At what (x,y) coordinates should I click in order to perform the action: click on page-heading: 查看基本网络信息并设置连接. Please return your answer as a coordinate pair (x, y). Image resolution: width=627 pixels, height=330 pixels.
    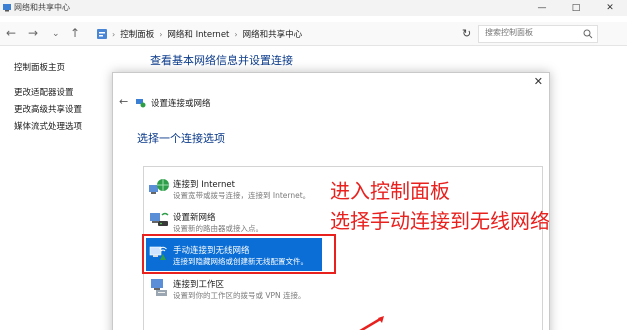
    Looking at the image, I should click on (221, 60).